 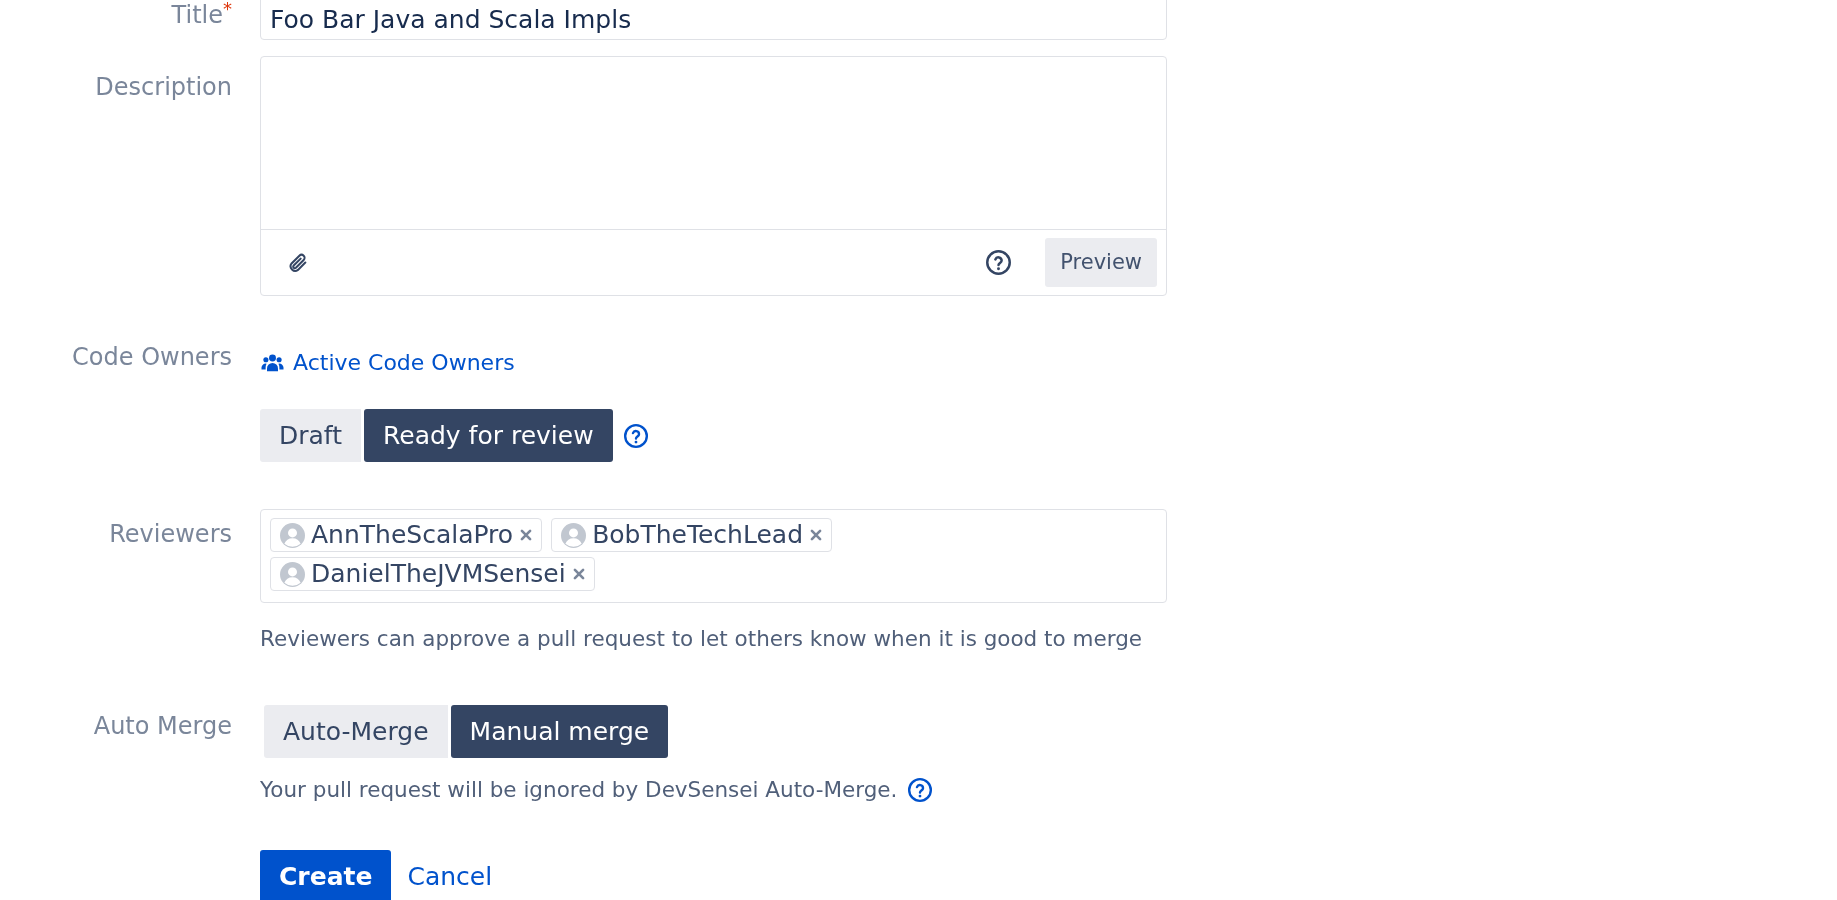 I want to click on merge-note: Your pull request will be ignored by DevSensei Auto-Merge., so click(x=579, y=790).